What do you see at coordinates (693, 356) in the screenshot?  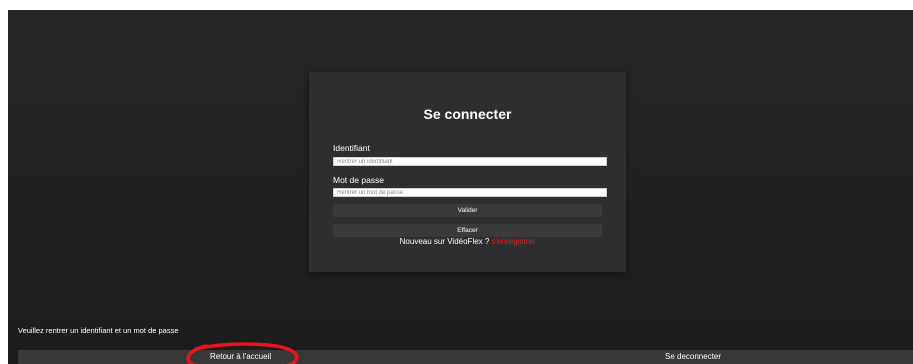 I see `logout-link: Se deconnecter` at bounding box center [693, 356].